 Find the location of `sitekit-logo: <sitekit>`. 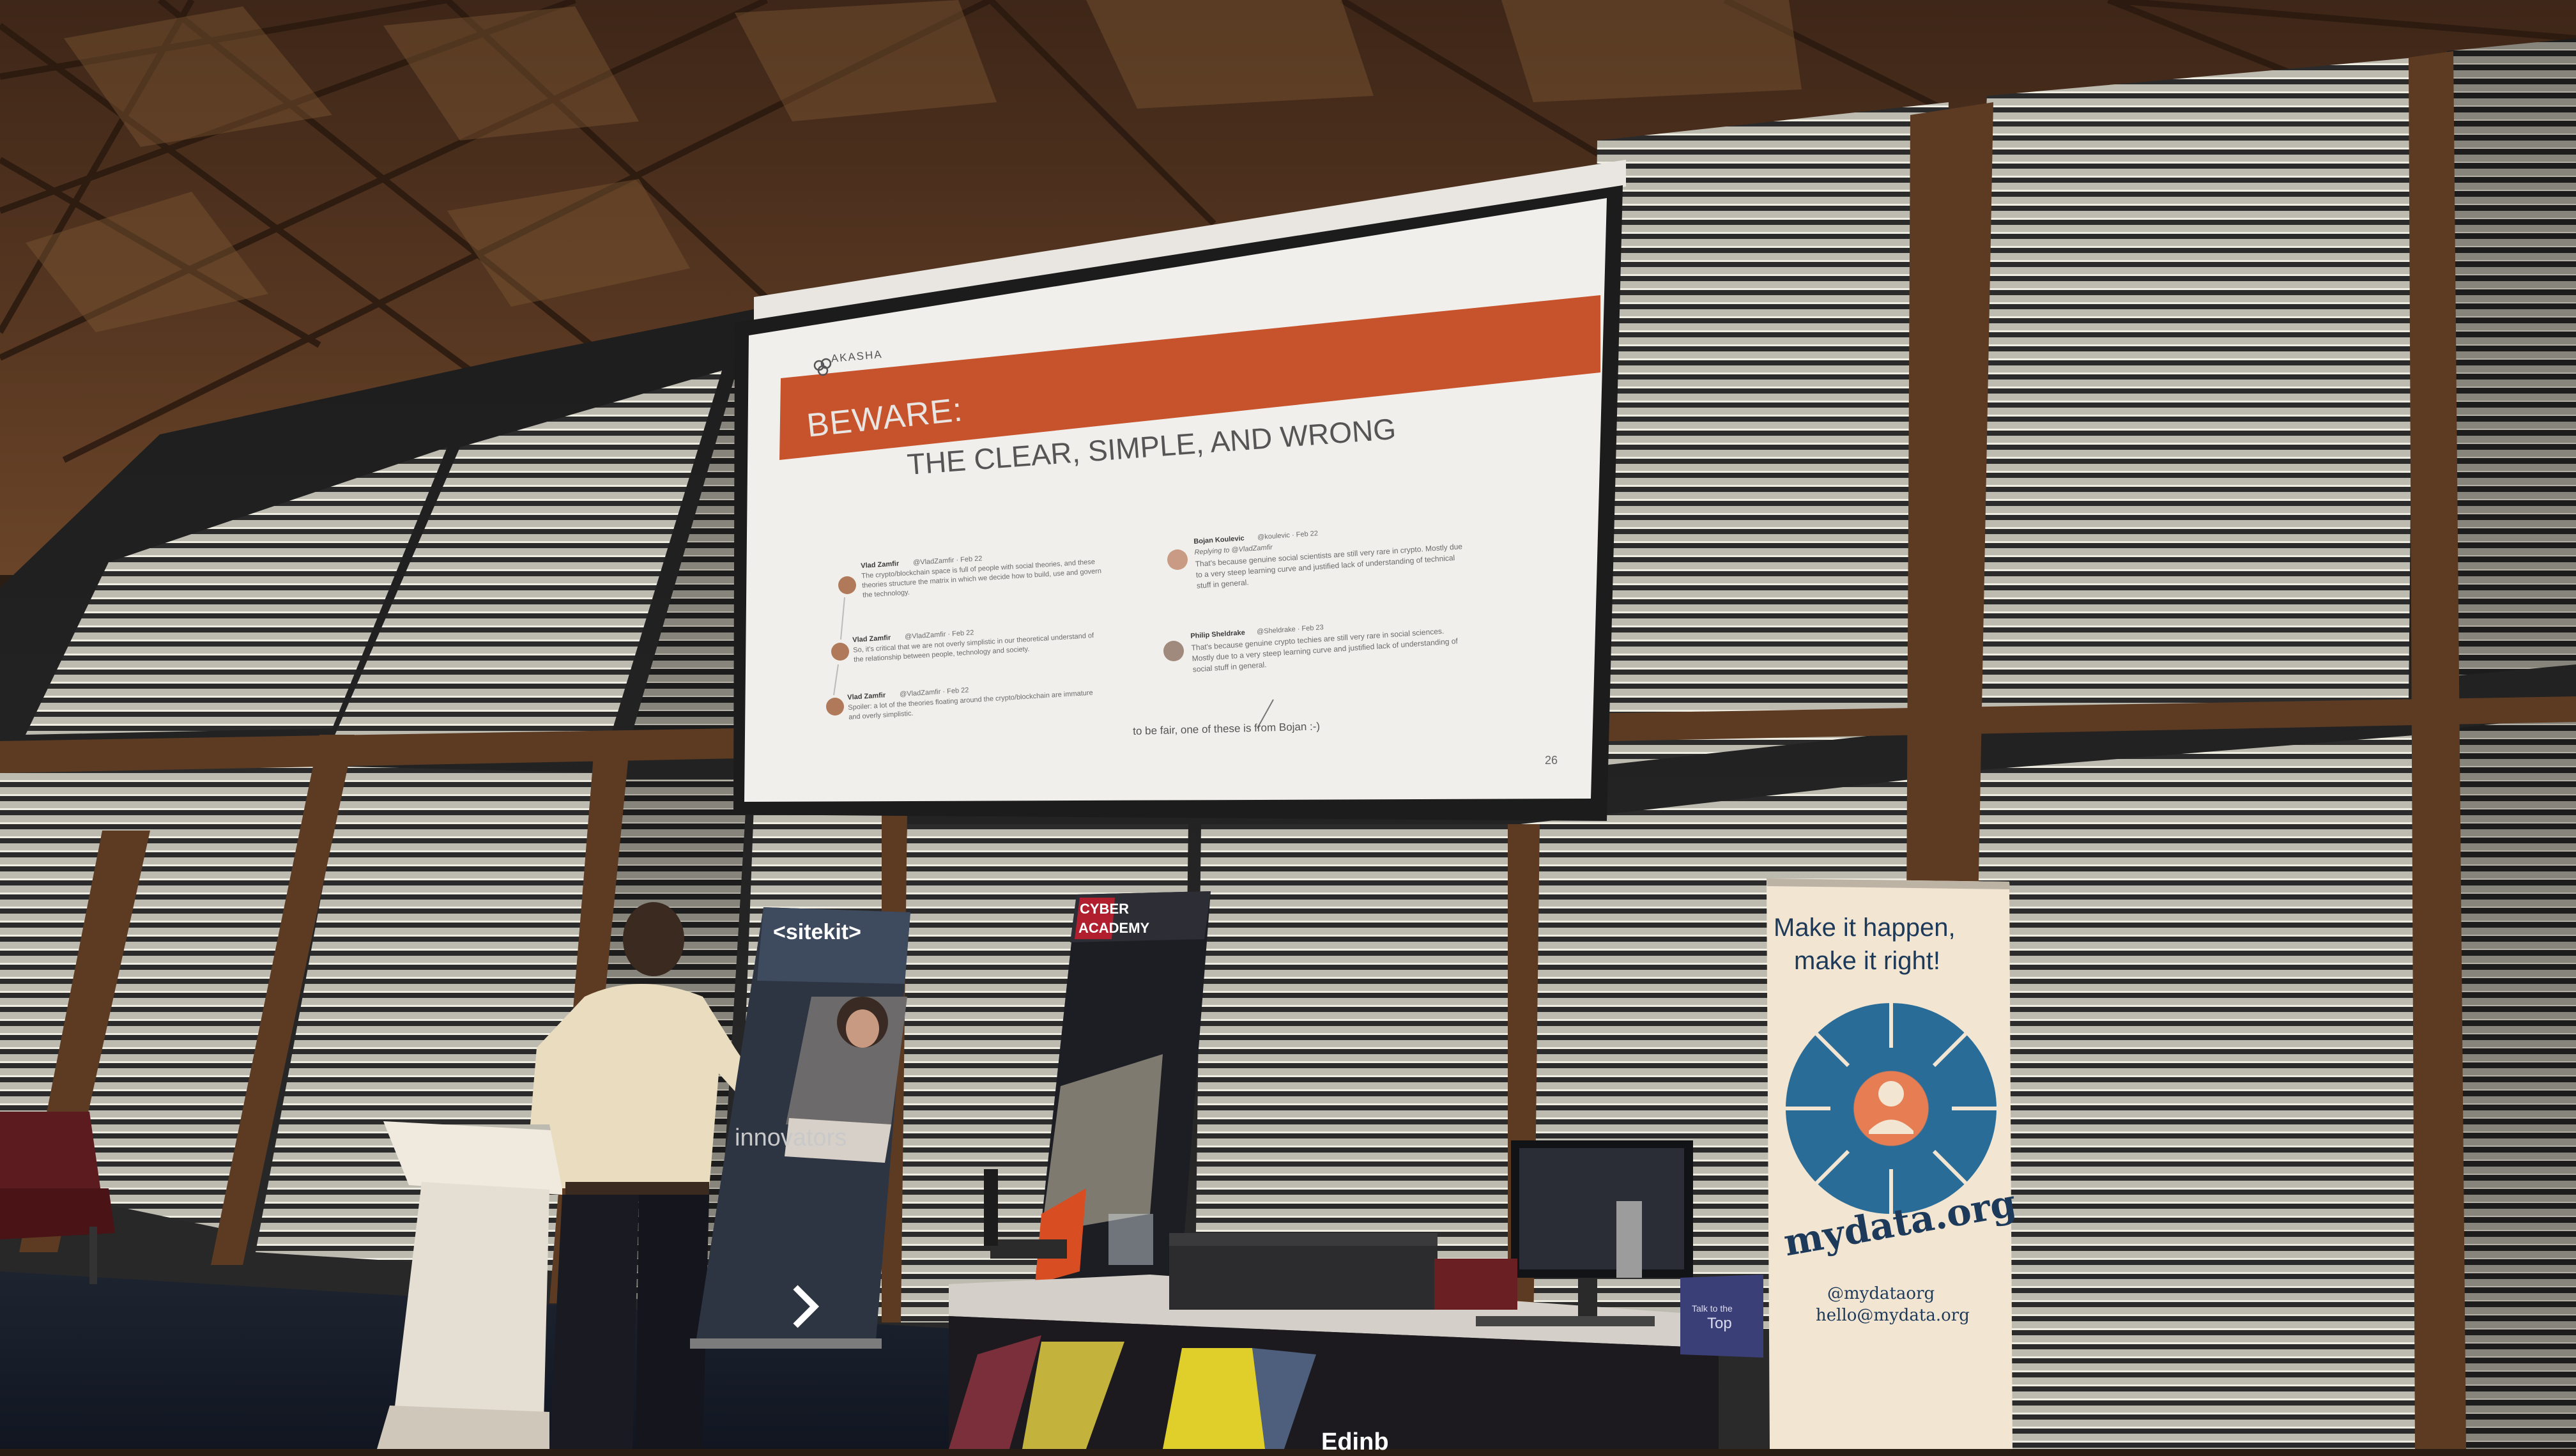

sitekit-logo: <sitekit> is located at coordinates (817, 932).